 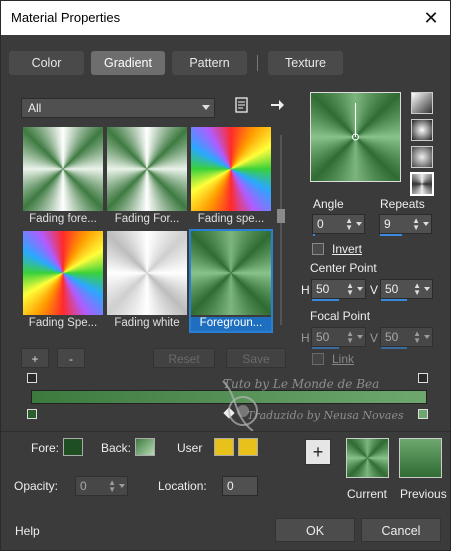 What do you see at coordinates (318, 359) in the screenshot?
I see `link-checkbox` at bounding box center [318, 359].